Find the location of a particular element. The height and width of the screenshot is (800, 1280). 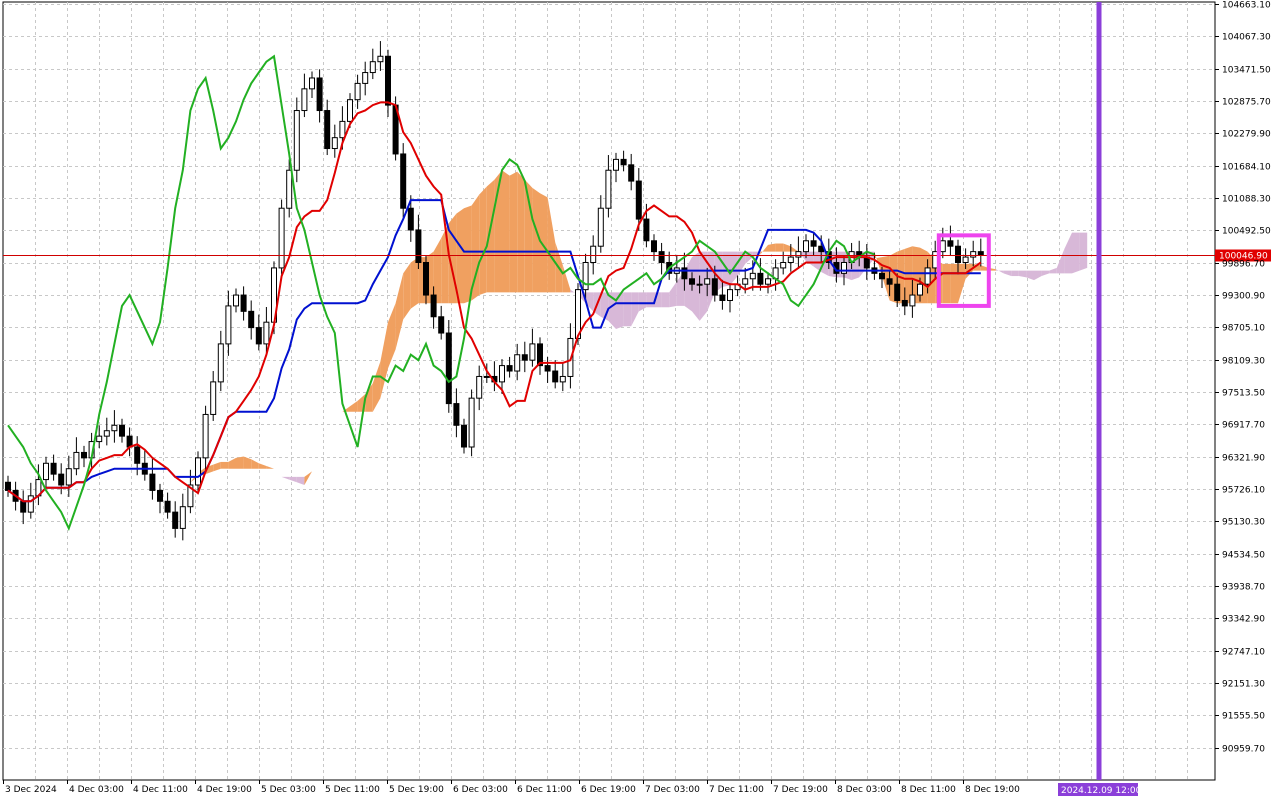

x-tick-label: 8 Dec 19:00 is located at coordinates (992, 790).